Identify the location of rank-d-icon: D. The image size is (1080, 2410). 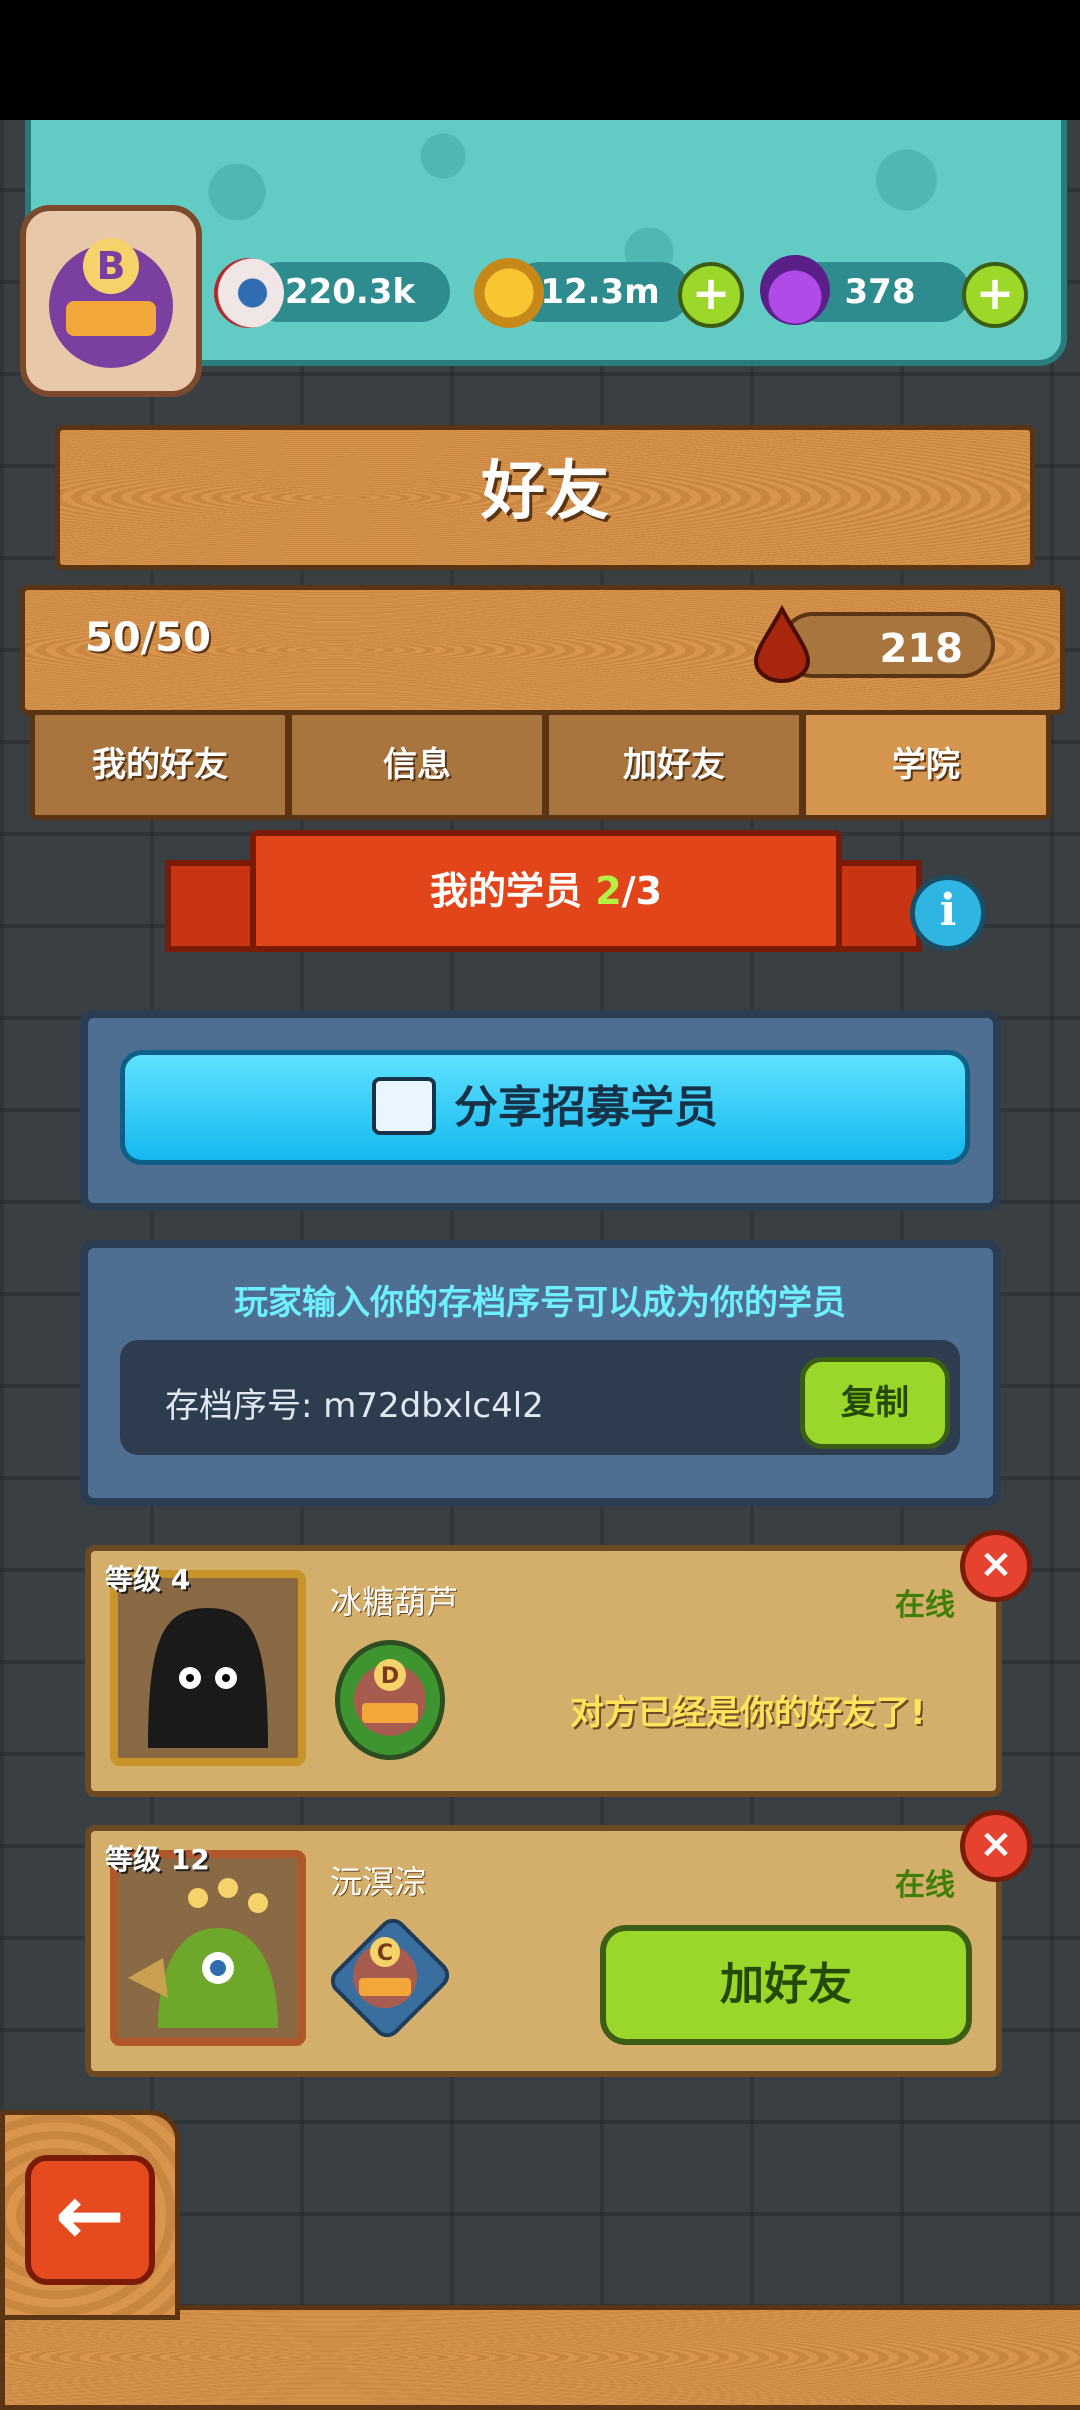
(390, 1697).